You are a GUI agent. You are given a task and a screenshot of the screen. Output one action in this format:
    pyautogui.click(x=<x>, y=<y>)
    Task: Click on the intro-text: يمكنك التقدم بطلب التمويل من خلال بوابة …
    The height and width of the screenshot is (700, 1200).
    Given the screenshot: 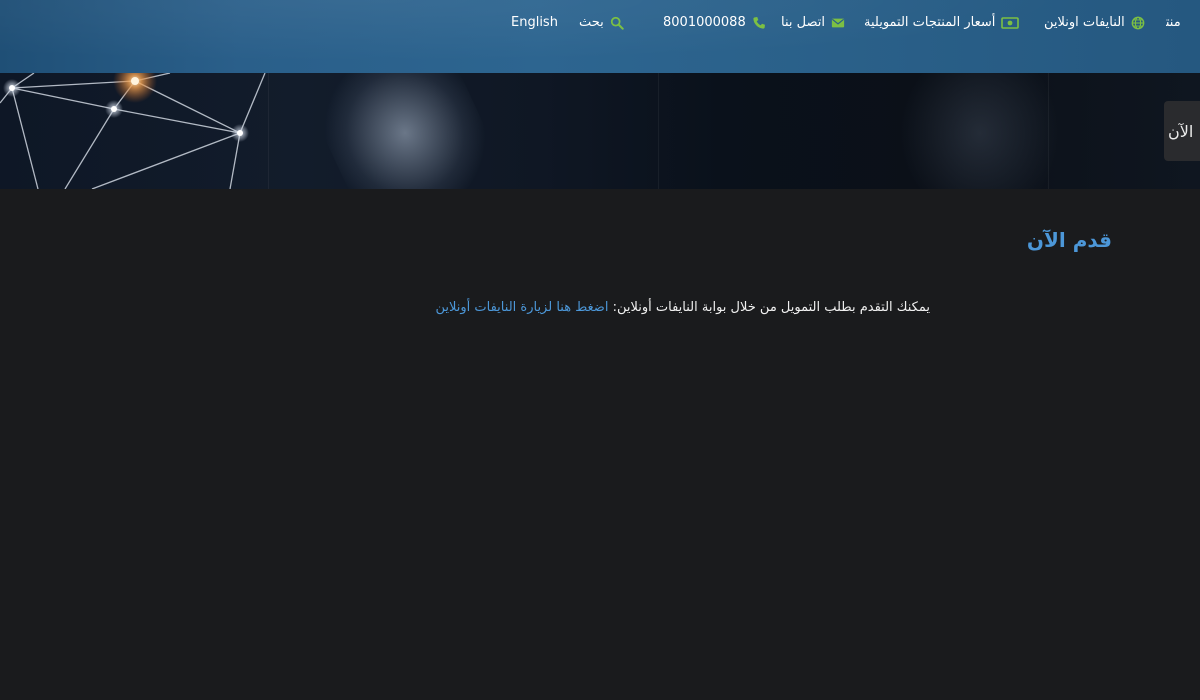 What is the action you would take?
    pyautogui.click(x=771, y=307)
    